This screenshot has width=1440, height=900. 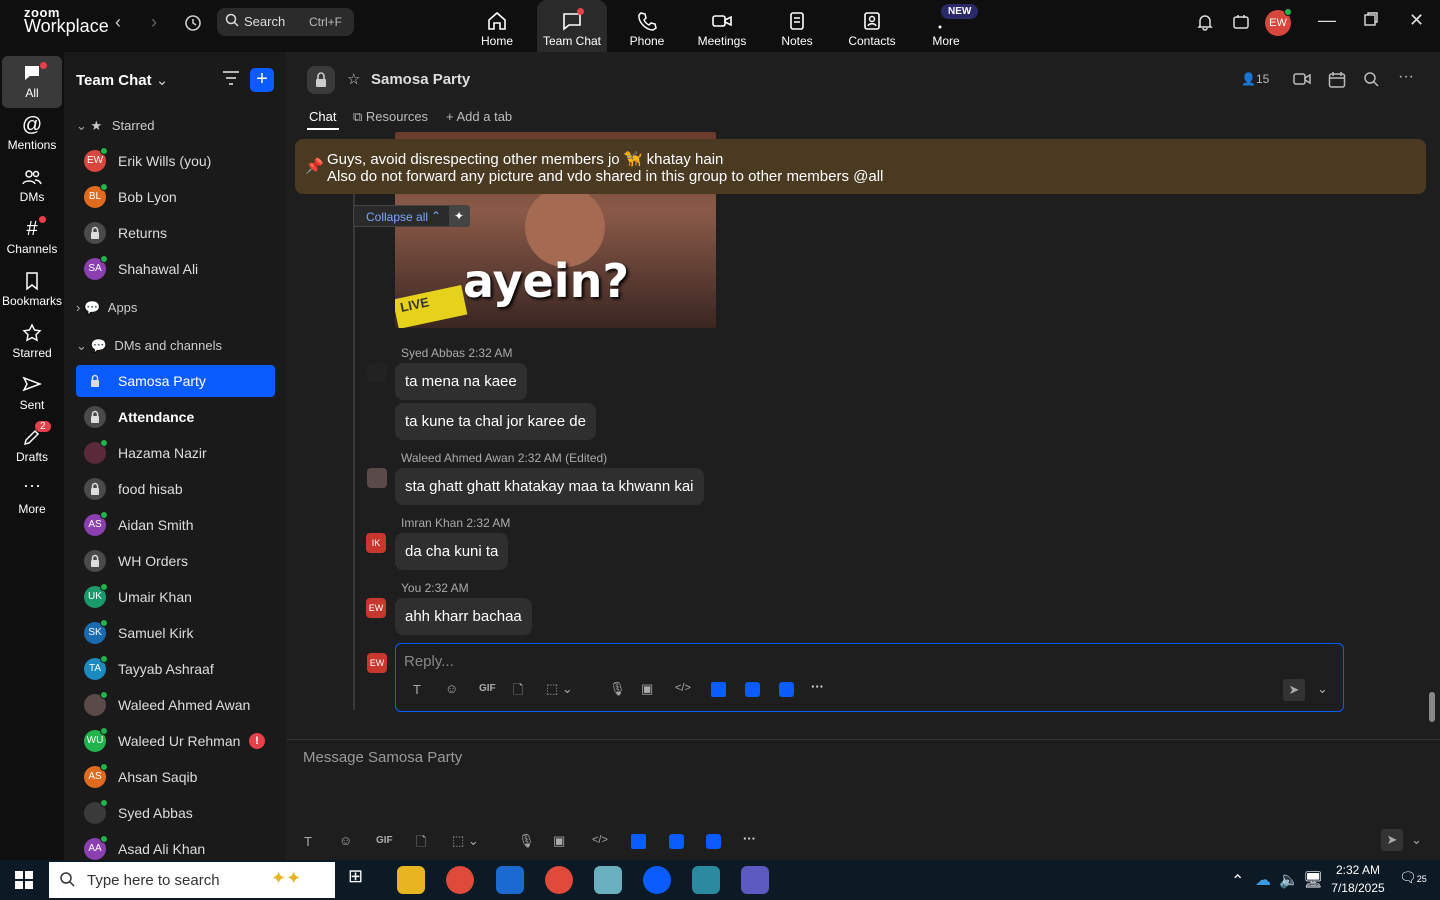 What do you see at coordinates (376, 543) in the screenshot?
I see `avatar: IK` at bounding box center [376, 543].